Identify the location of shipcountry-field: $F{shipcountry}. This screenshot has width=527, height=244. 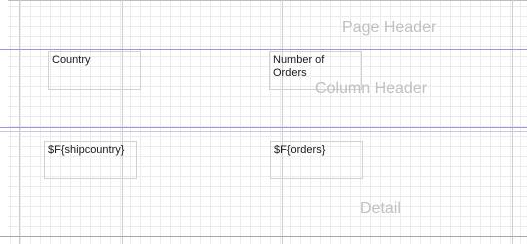
(90, 160).